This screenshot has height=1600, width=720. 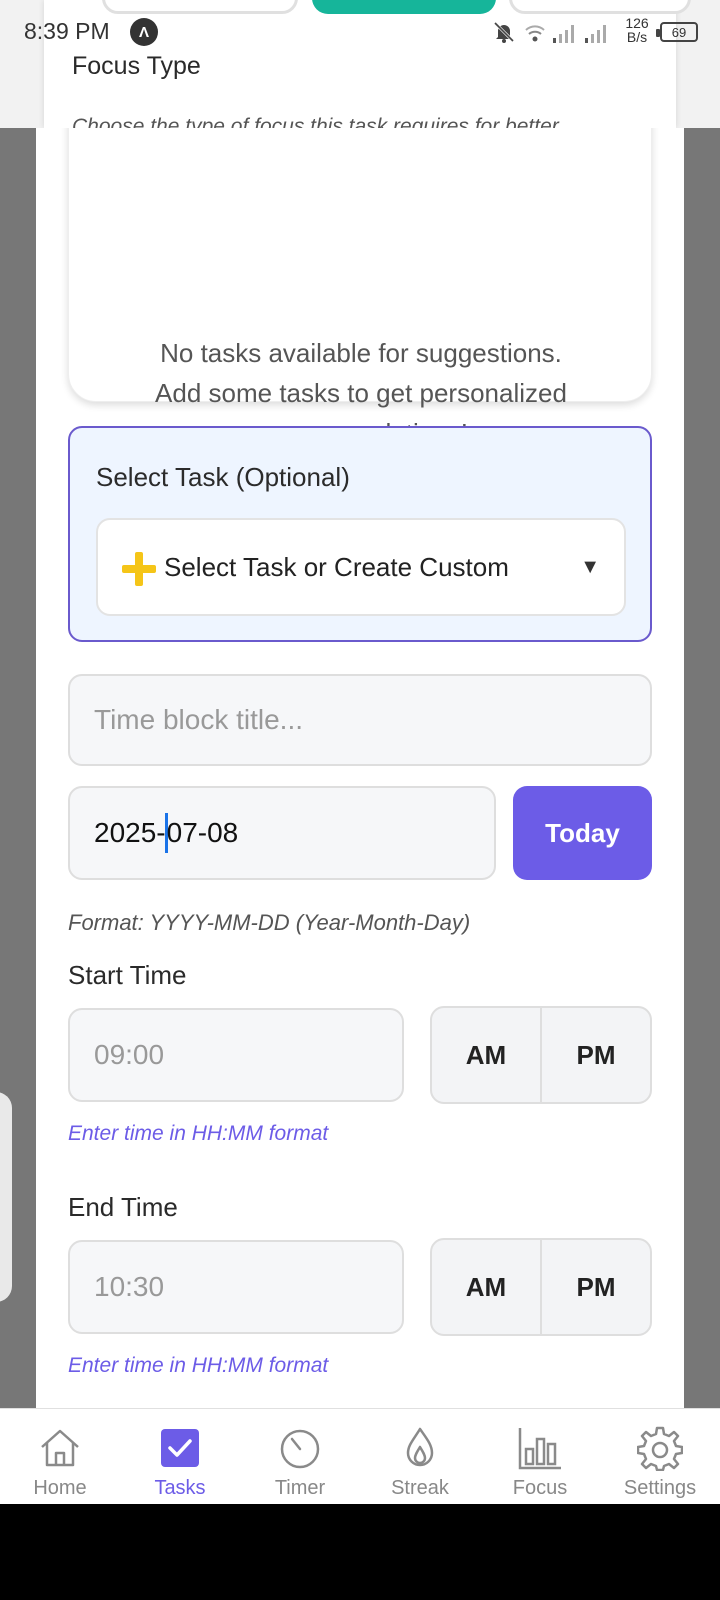 I want to click on app-notification-icon: Λ, so click(x=144, y=32).